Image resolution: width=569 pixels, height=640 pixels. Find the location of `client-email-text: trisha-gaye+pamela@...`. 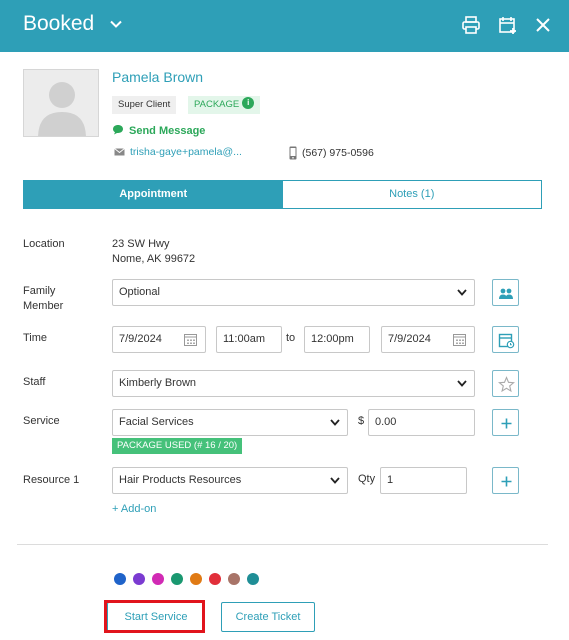

client-email-text: trisha-gaye+pamela@... is located at coordinates (186, 152).